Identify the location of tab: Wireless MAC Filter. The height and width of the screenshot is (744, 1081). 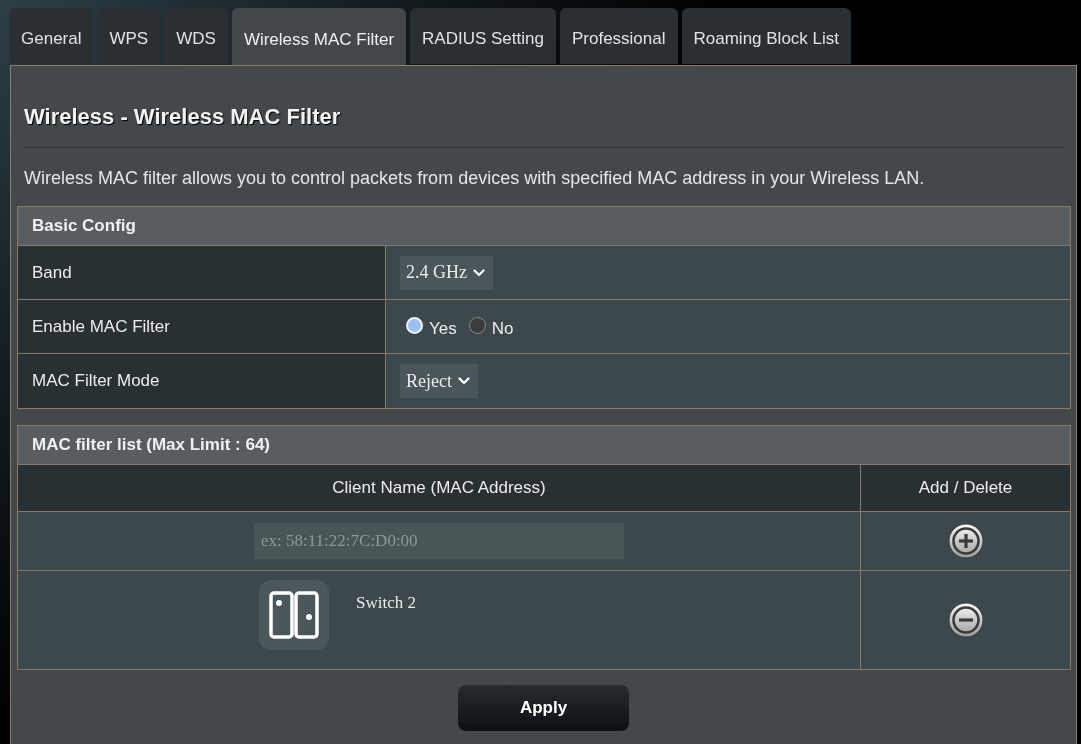
(319, 36).